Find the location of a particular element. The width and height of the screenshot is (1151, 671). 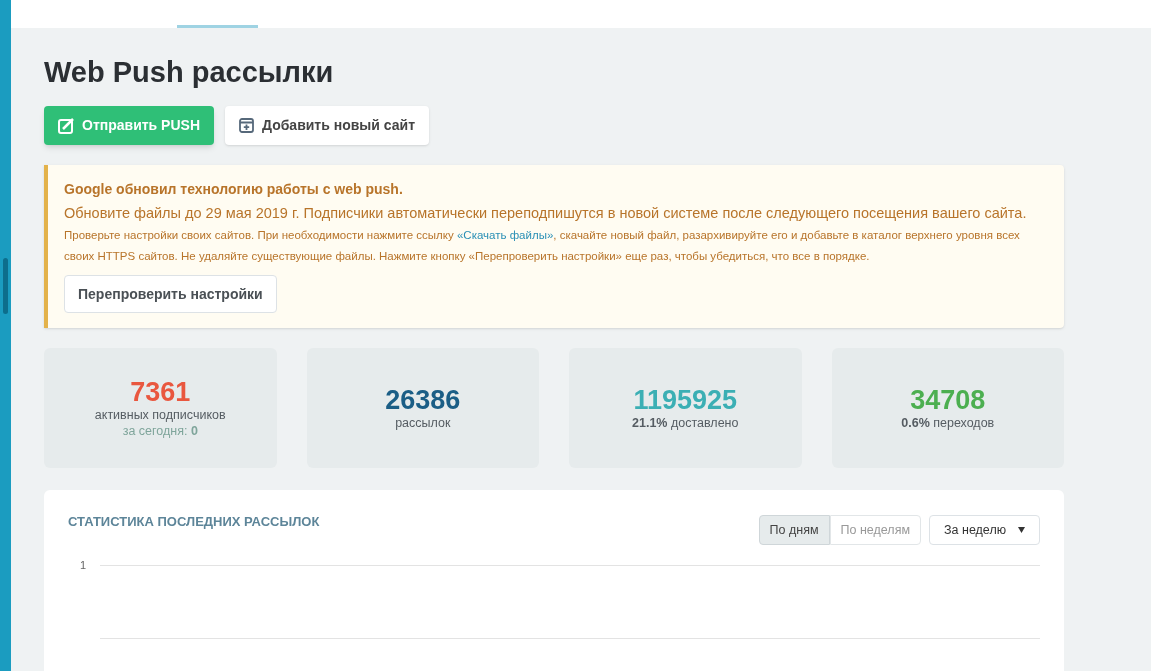

stat-value: 1195925 is located at coordinates (685, 400).